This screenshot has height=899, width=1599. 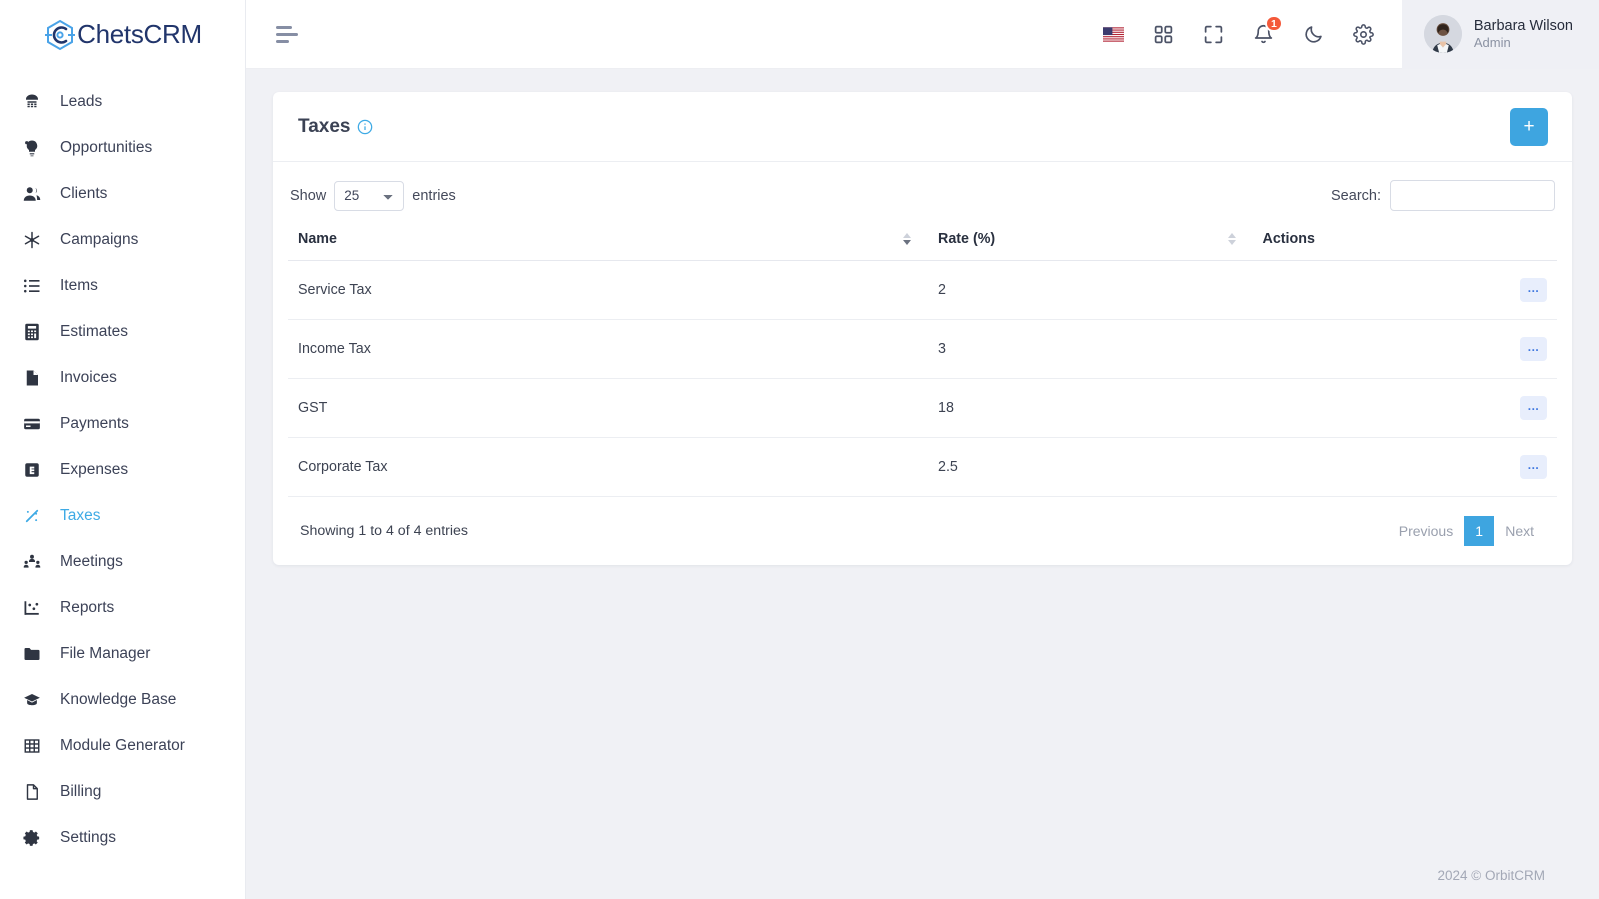 What do you see at coordinates (88, 378) in the screenshot?
I see `sidebar-item-label: Invoices` at bounding box center [88, 378].